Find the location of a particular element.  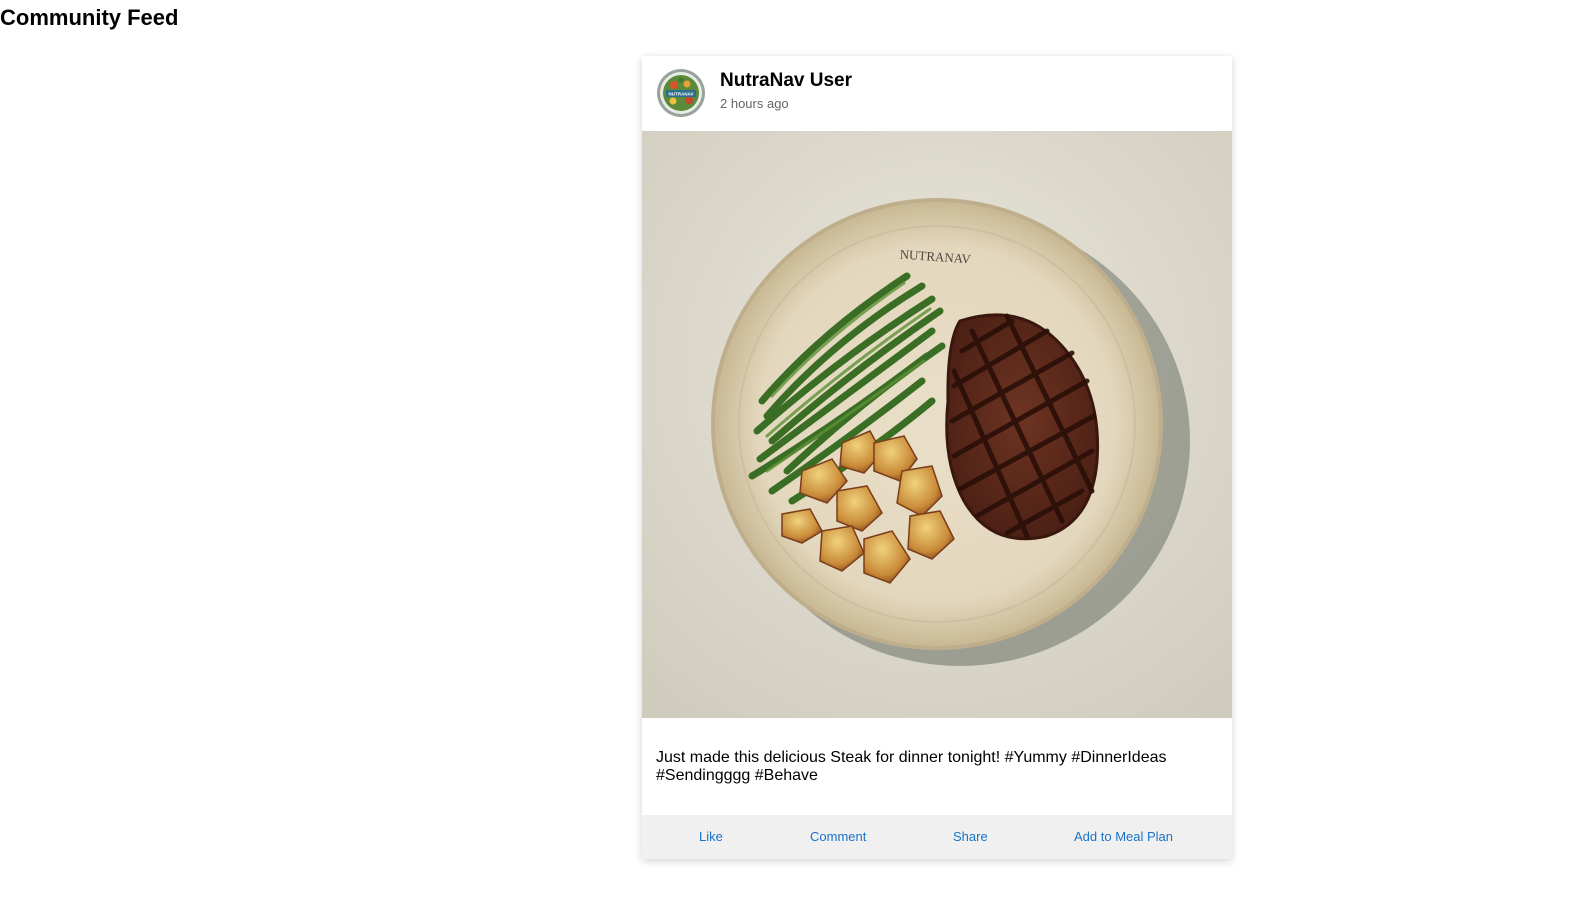

avatar-logo-text: NUTRANAV is located at coordinates (681, 94).